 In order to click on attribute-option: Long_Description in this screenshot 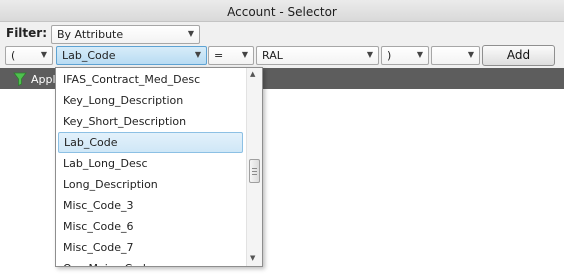, I will do `click(150, 184)`.